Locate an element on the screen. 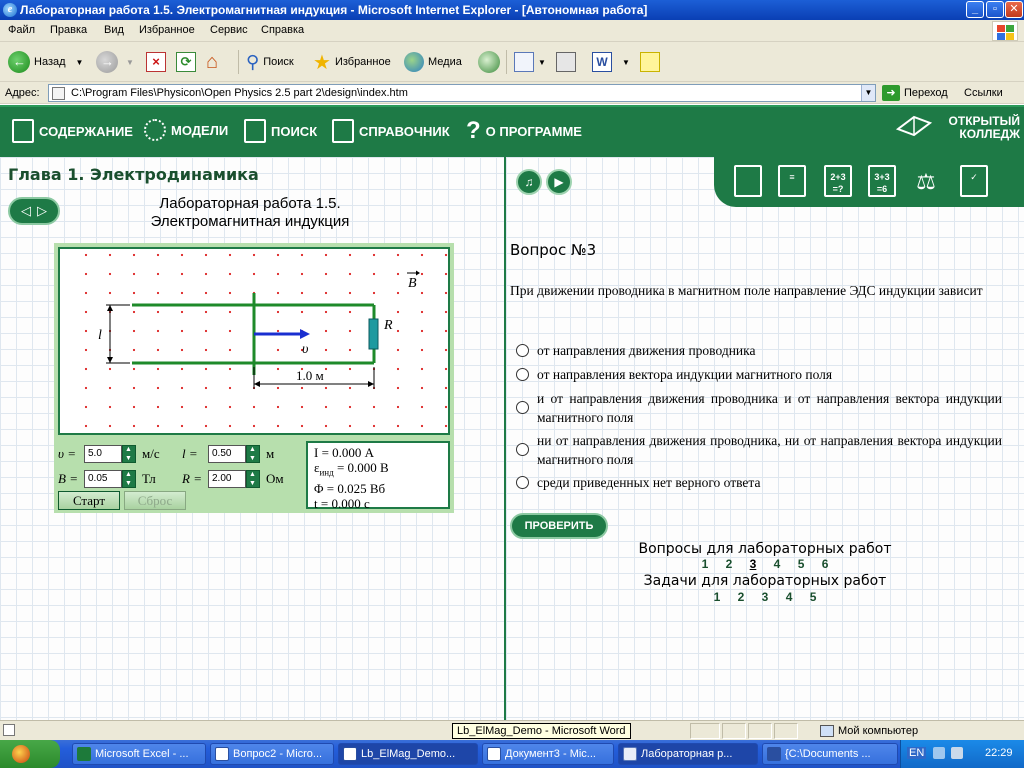 This screenshot has width=1024, height=768. question-link: 5 is located at coordinates (801, 564).